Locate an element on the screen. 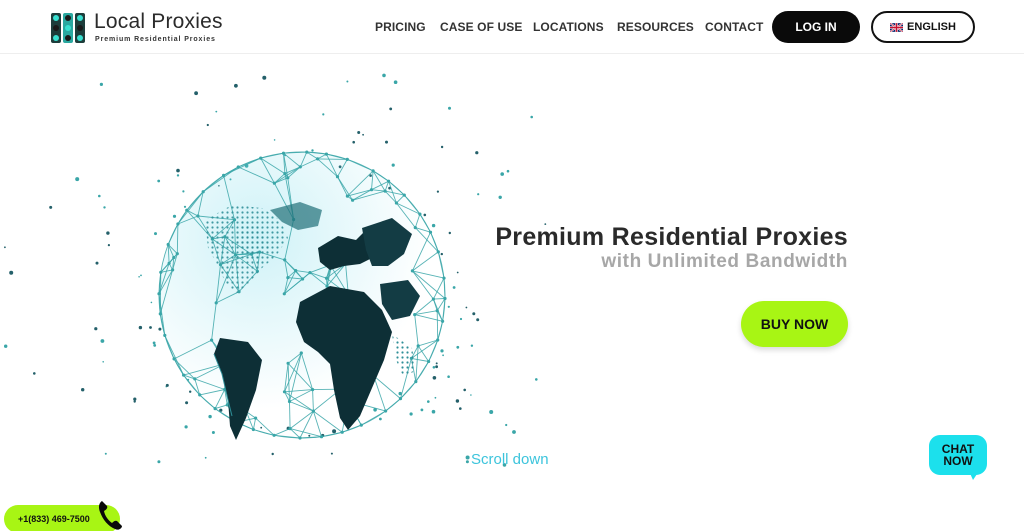  nav-resources: RESOURCES is located at coordinates (655, 27).